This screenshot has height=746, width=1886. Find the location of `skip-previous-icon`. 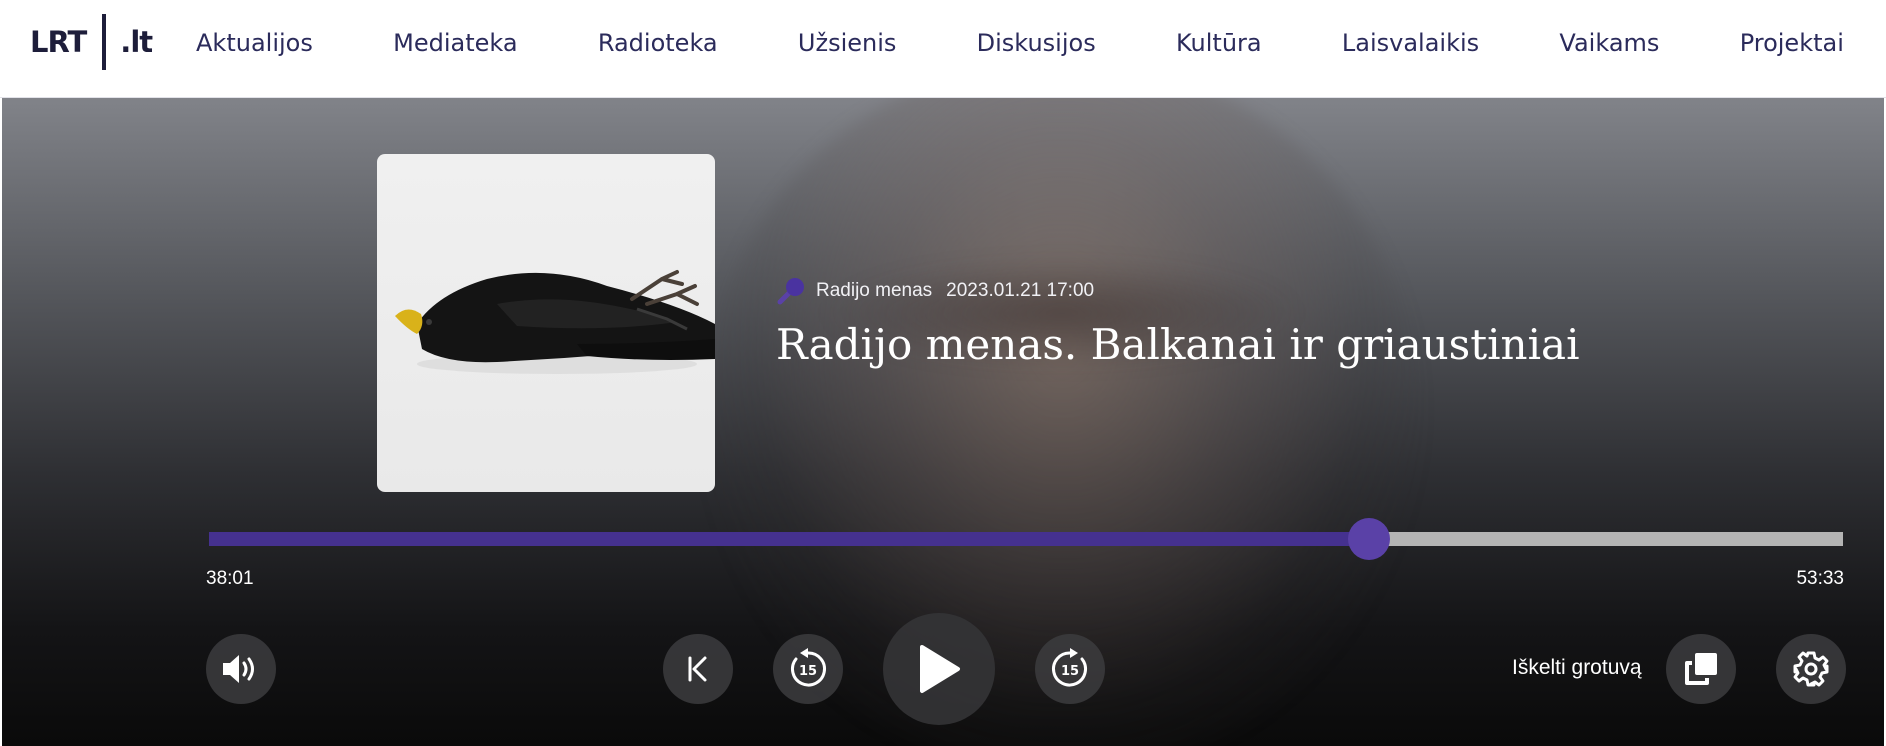

skip-previous-icon is located at coordinates (698, 669).